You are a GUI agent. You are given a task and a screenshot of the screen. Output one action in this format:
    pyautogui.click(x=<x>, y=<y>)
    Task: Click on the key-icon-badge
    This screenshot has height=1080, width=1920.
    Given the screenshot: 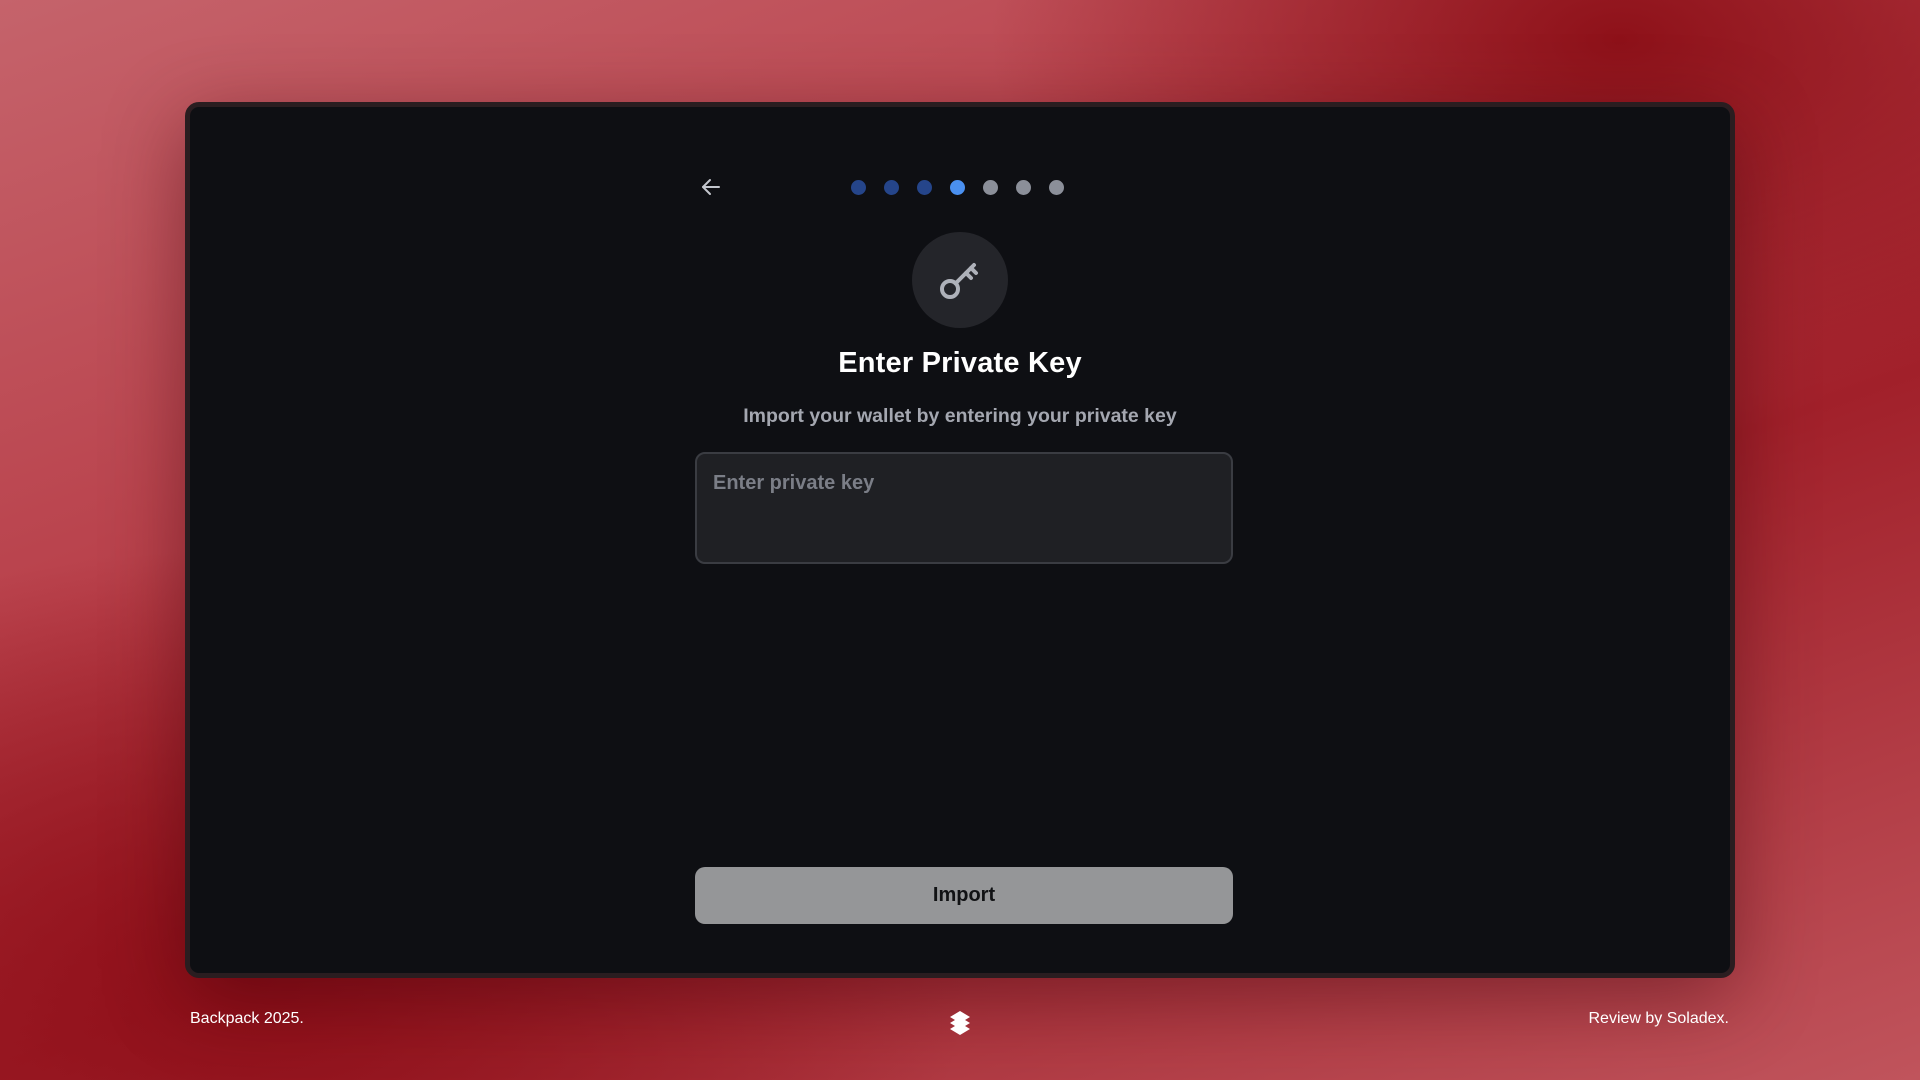 What is the action you would take?
    pyautogui.click(x=960, y=280)
    